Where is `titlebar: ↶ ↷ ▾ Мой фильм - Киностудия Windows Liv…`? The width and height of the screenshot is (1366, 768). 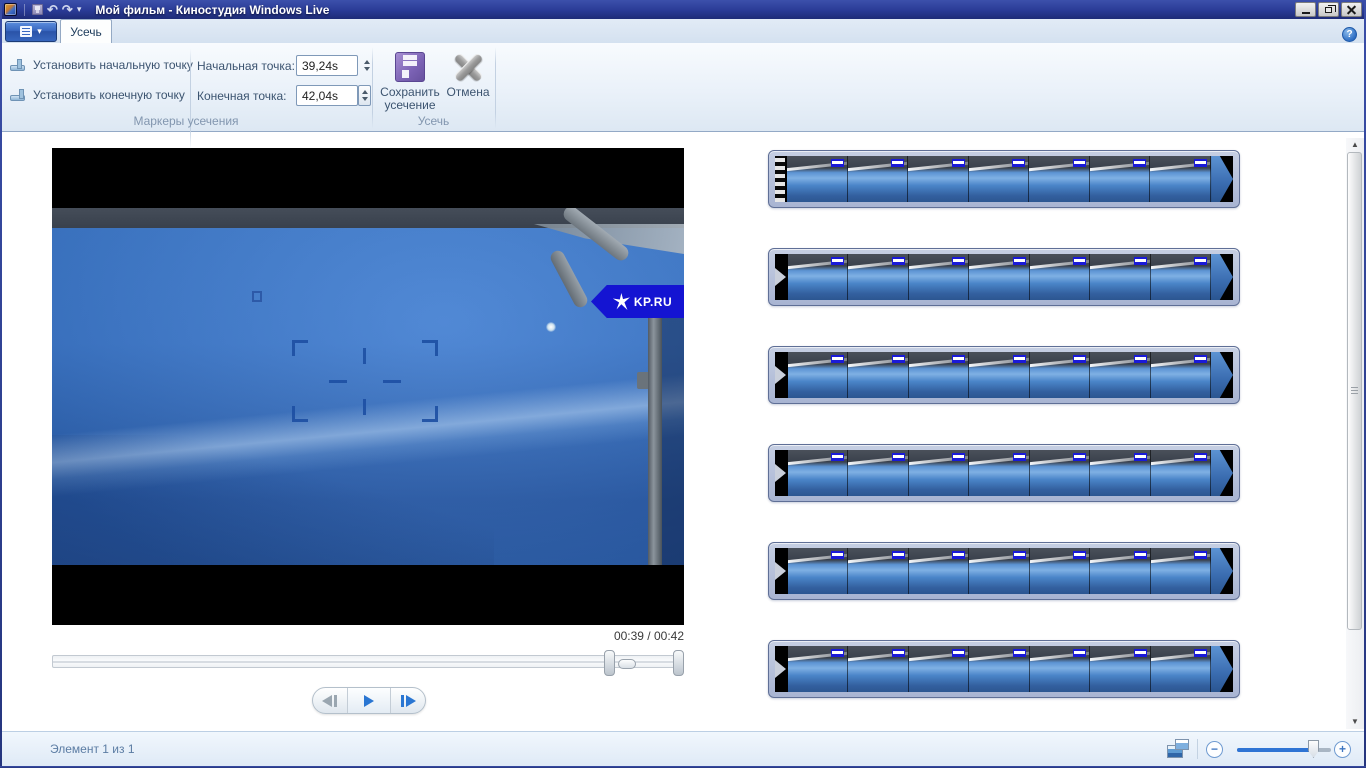 titlebar: ↶ ↷ ▾ Мой фильм - Киностудия Windows Liv… is located at coordinates (683, 9).